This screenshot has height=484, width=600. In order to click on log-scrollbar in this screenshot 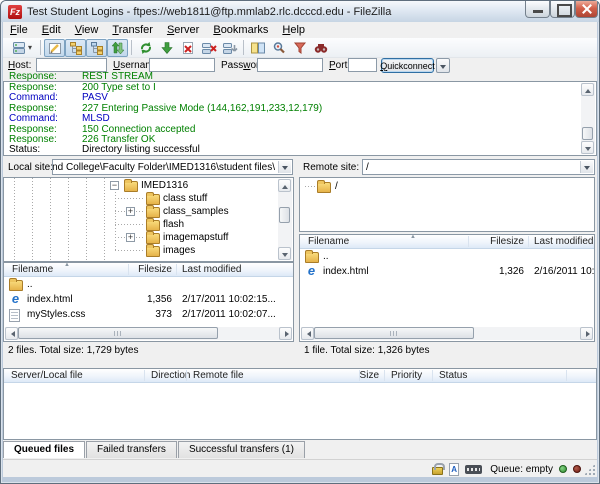, I will do `click(588, 118)`.